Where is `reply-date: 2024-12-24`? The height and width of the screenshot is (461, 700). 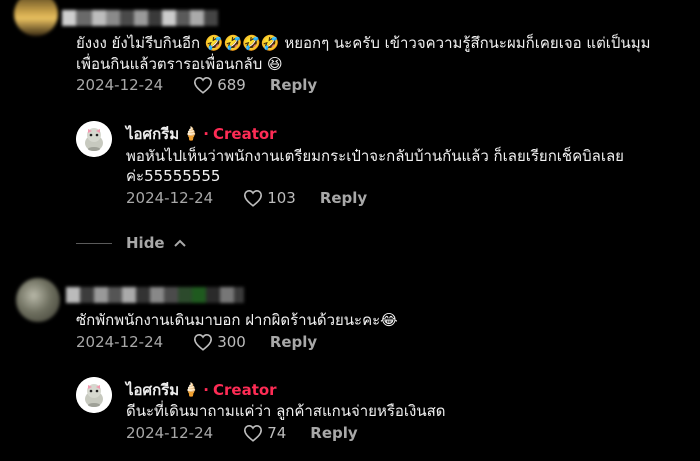
reply-date: 2024-12-24 is located at coordinates (170, 433).